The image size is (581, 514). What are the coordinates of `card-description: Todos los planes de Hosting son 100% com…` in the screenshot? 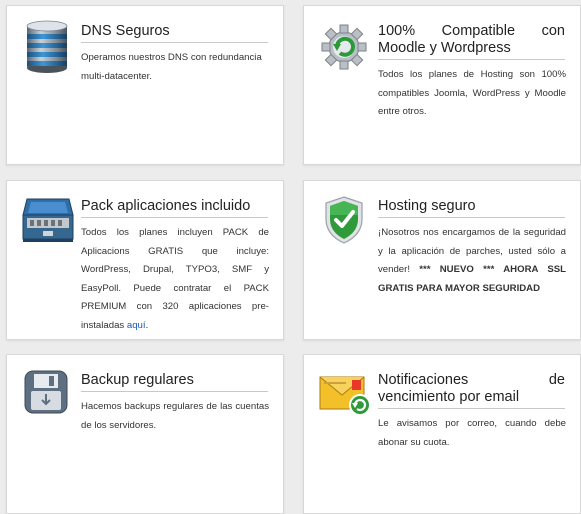 It's located at (472, 93).